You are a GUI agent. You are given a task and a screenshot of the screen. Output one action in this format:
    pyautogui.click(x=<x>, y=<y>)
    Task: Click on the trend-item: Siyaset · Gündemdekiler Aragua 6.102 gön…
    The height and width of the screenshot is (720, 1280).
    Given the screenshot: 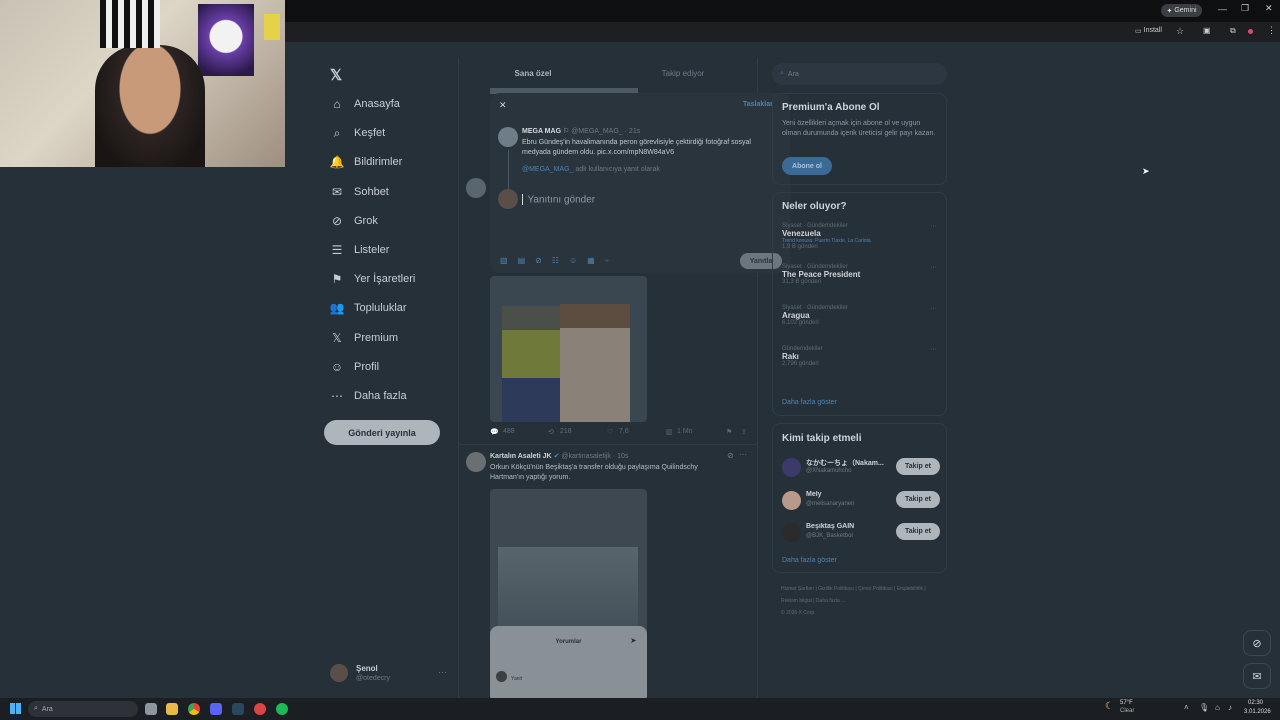 What is the action you would take?
    pyautogui.click(x=861, y=324)
    